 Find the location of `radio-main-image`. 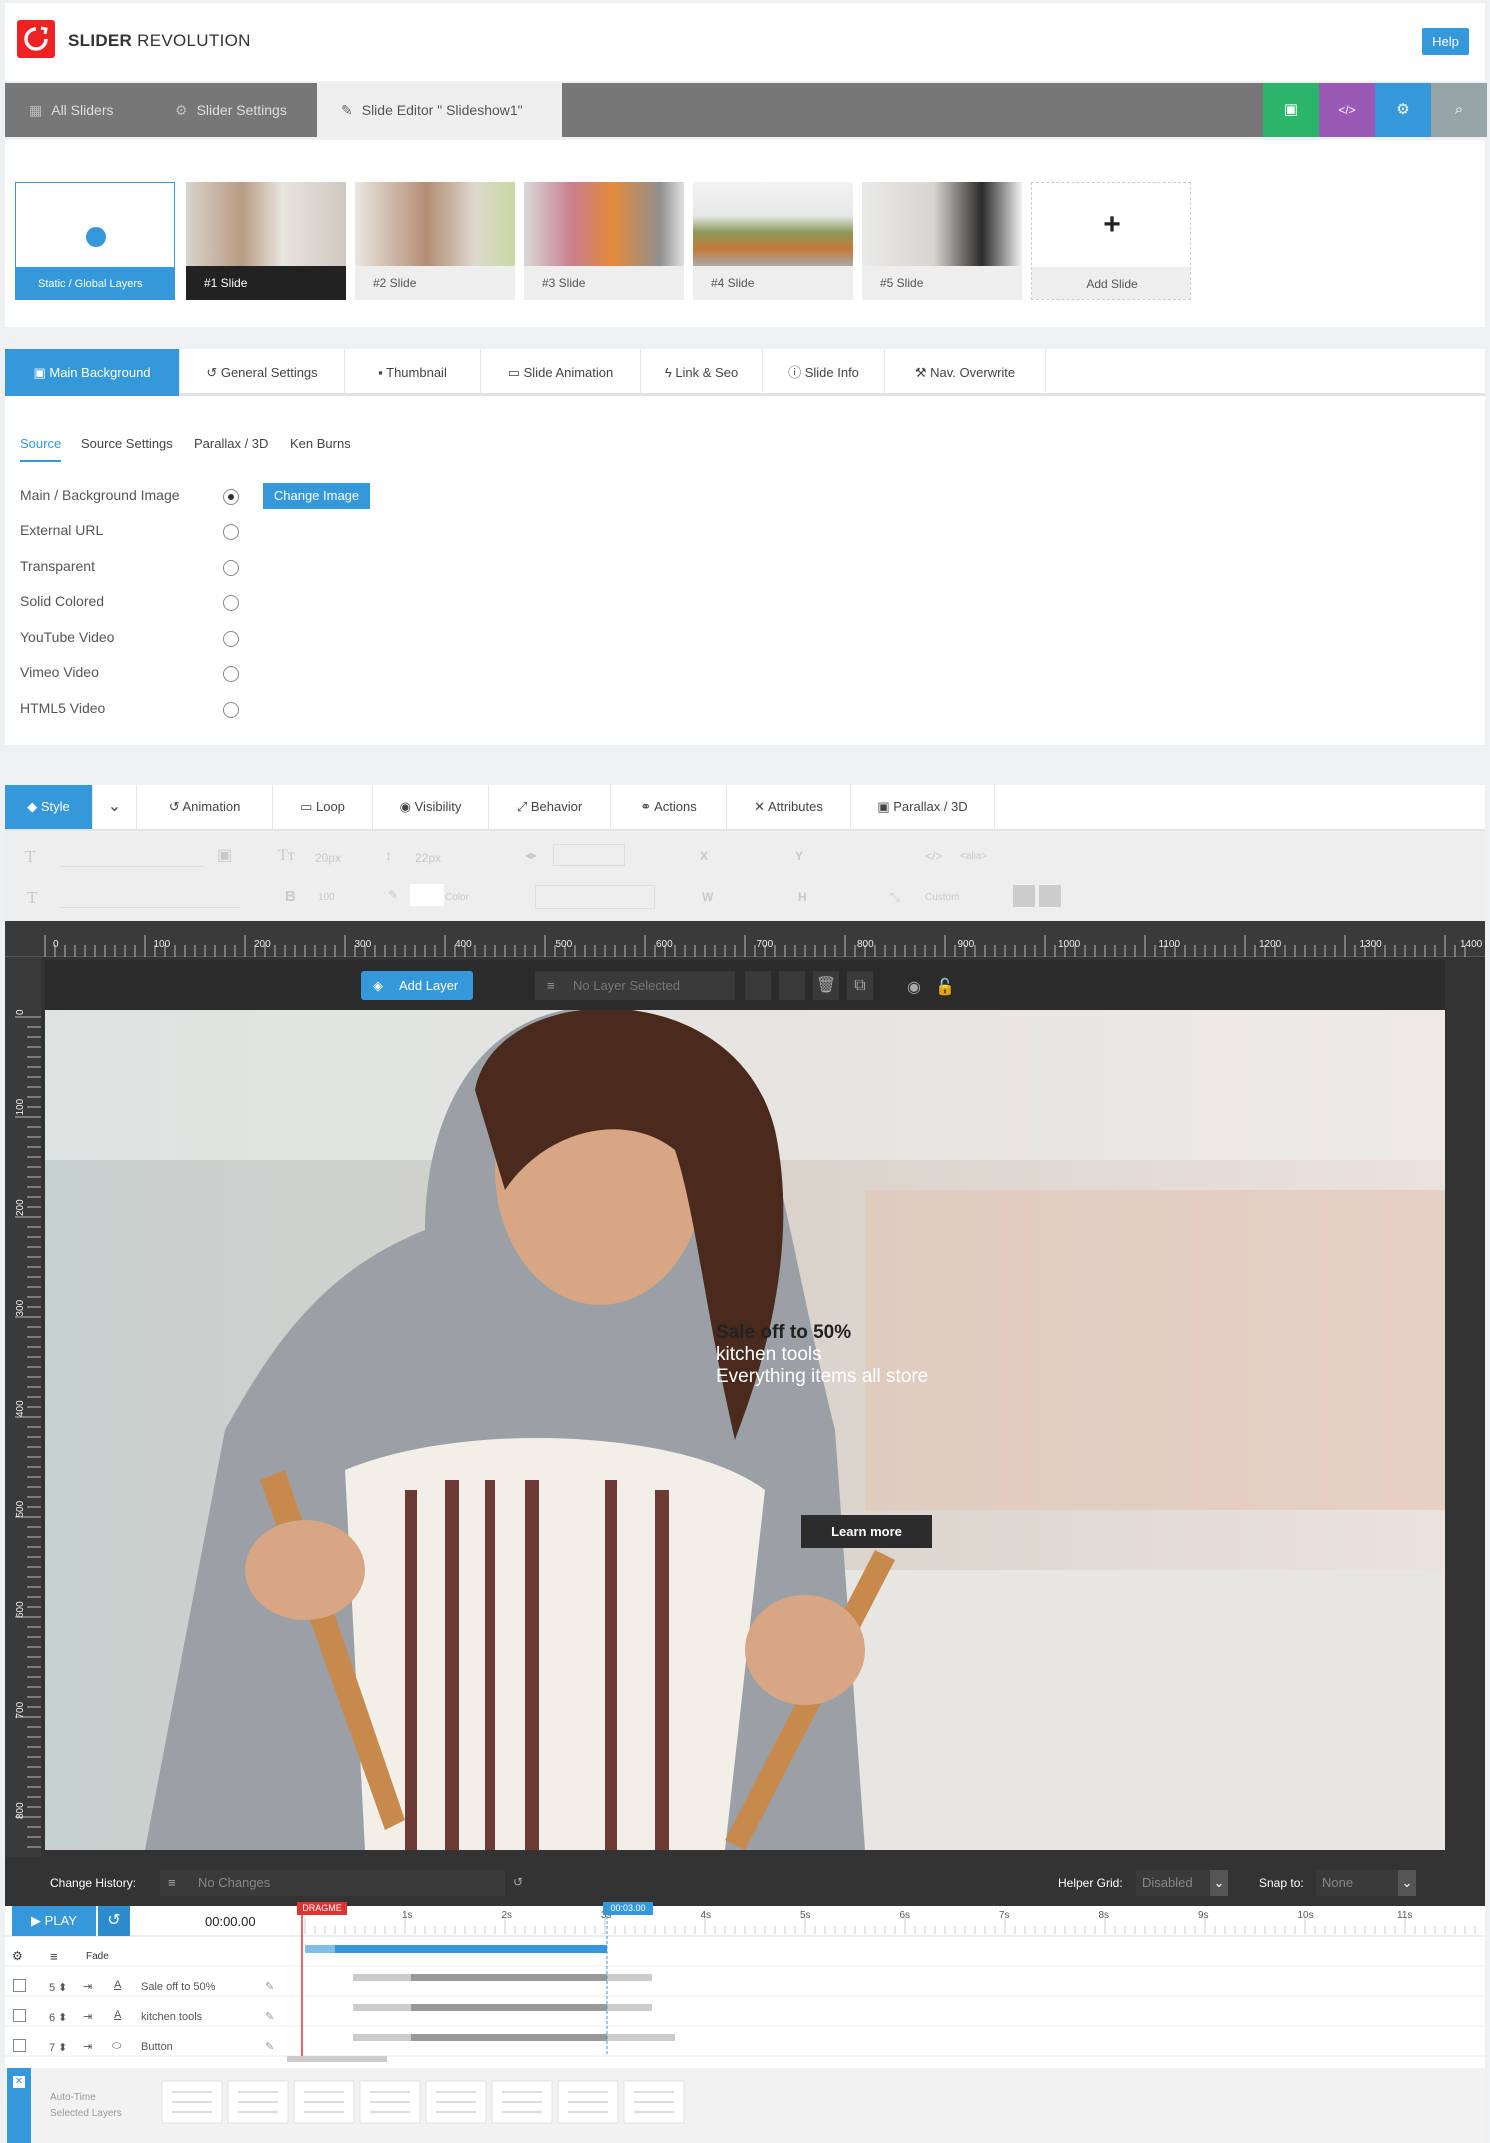

radio-main-image is located at coordinates (231, 497).